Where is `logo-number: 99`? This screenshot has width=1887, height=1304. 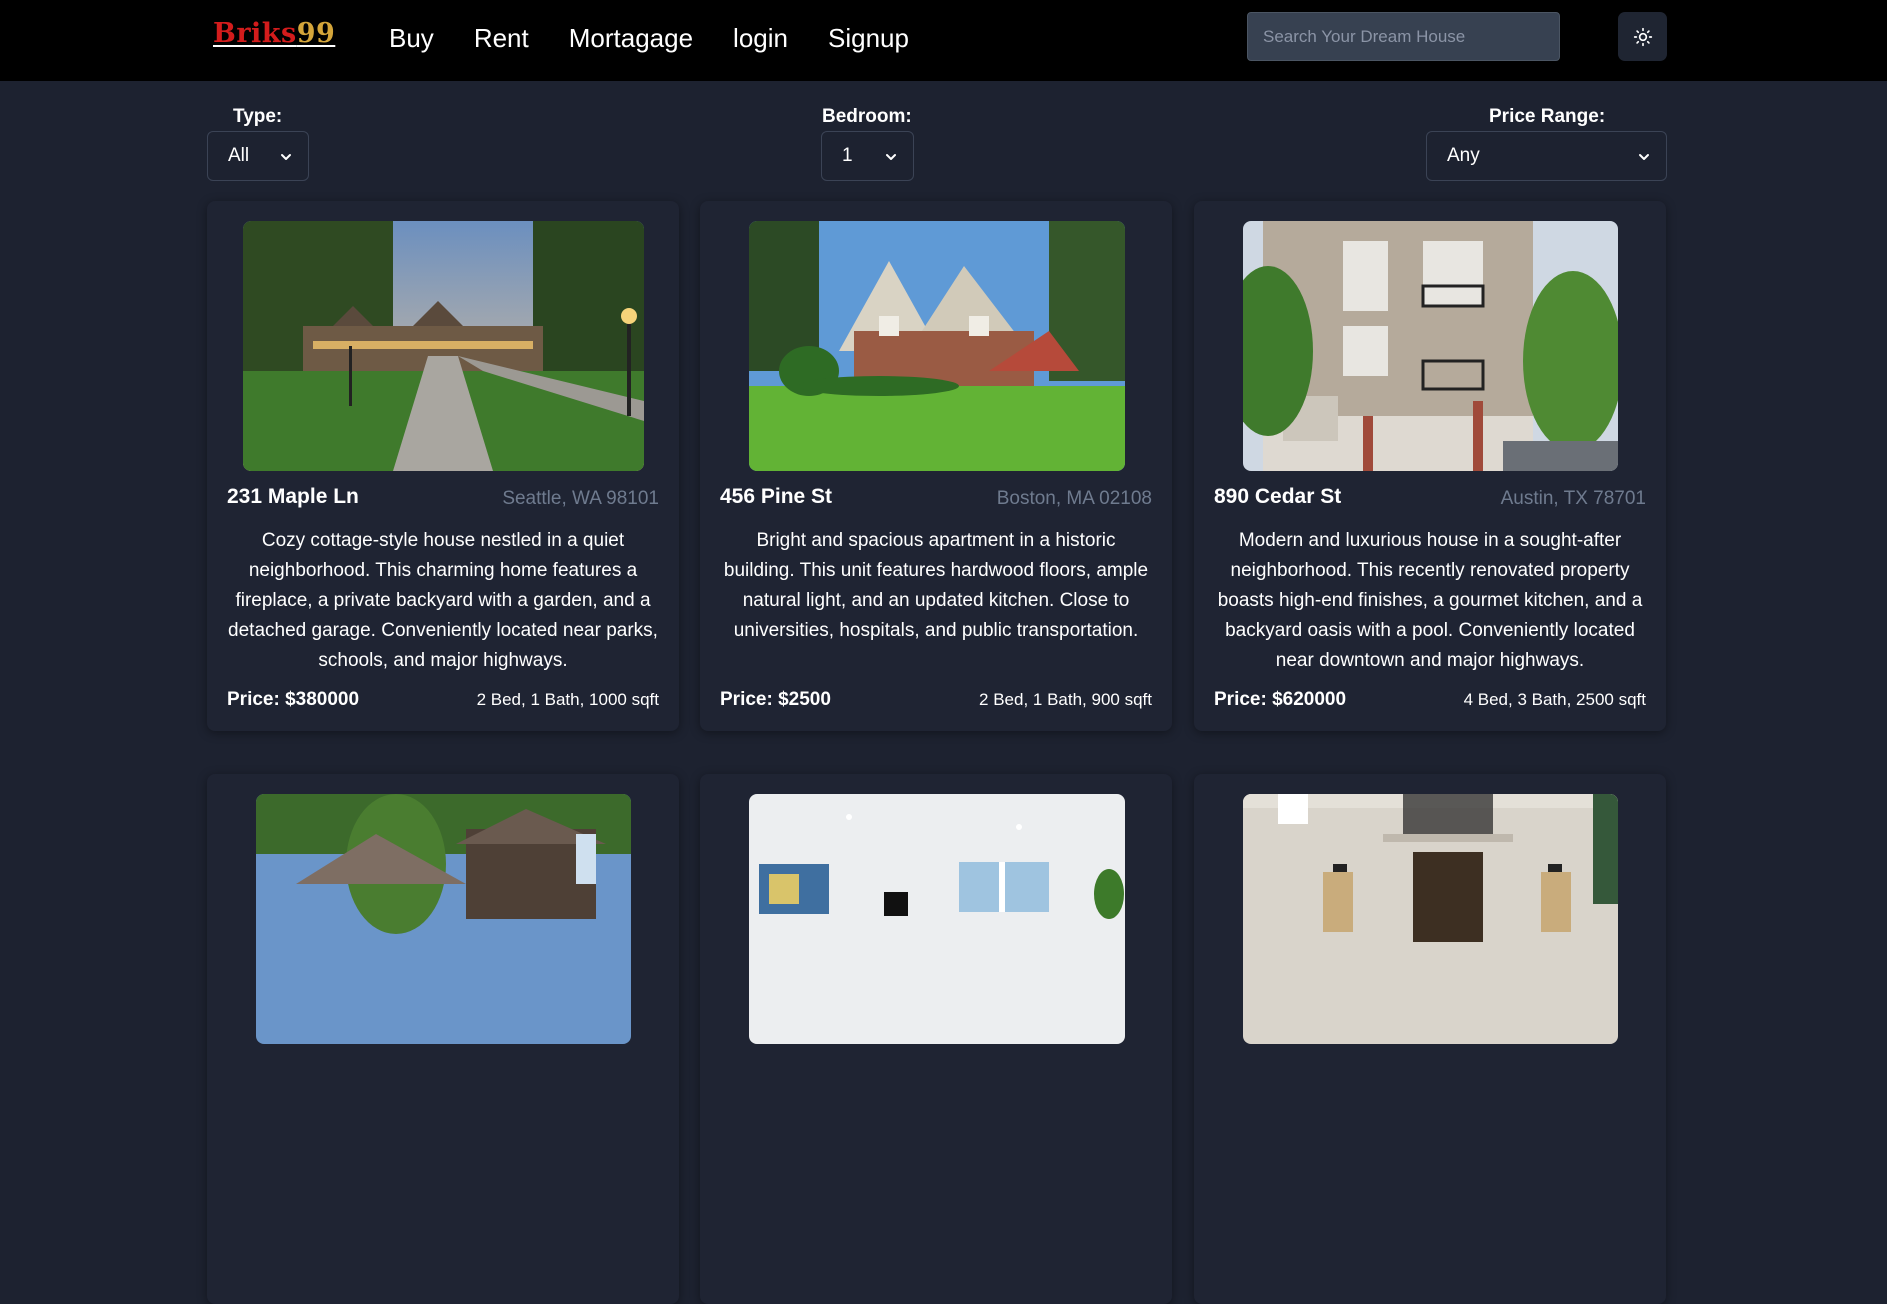
logo-number: 99 is located at coordinates (316, 33).